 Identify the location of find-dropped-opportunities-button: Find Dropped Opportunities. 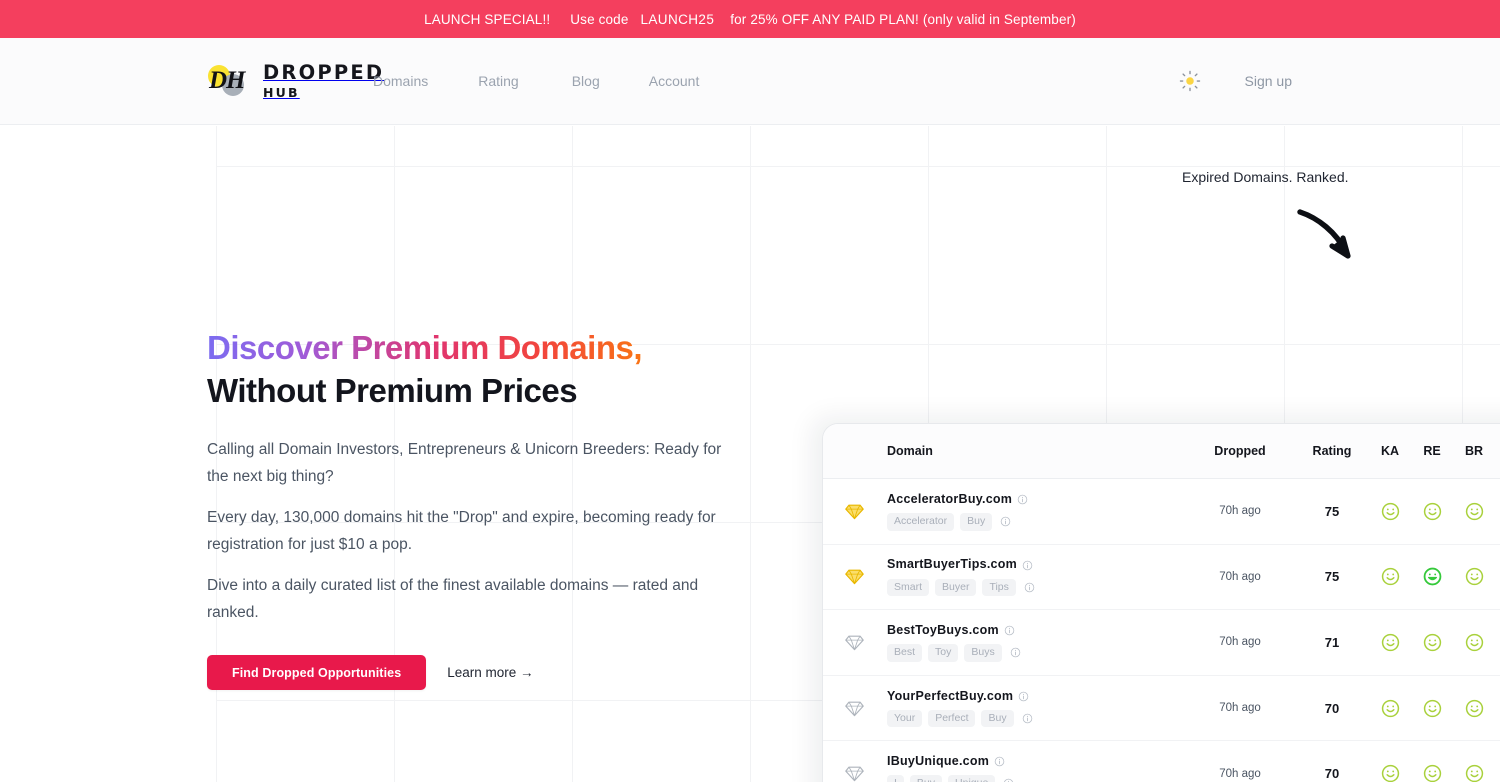
(317, 673).